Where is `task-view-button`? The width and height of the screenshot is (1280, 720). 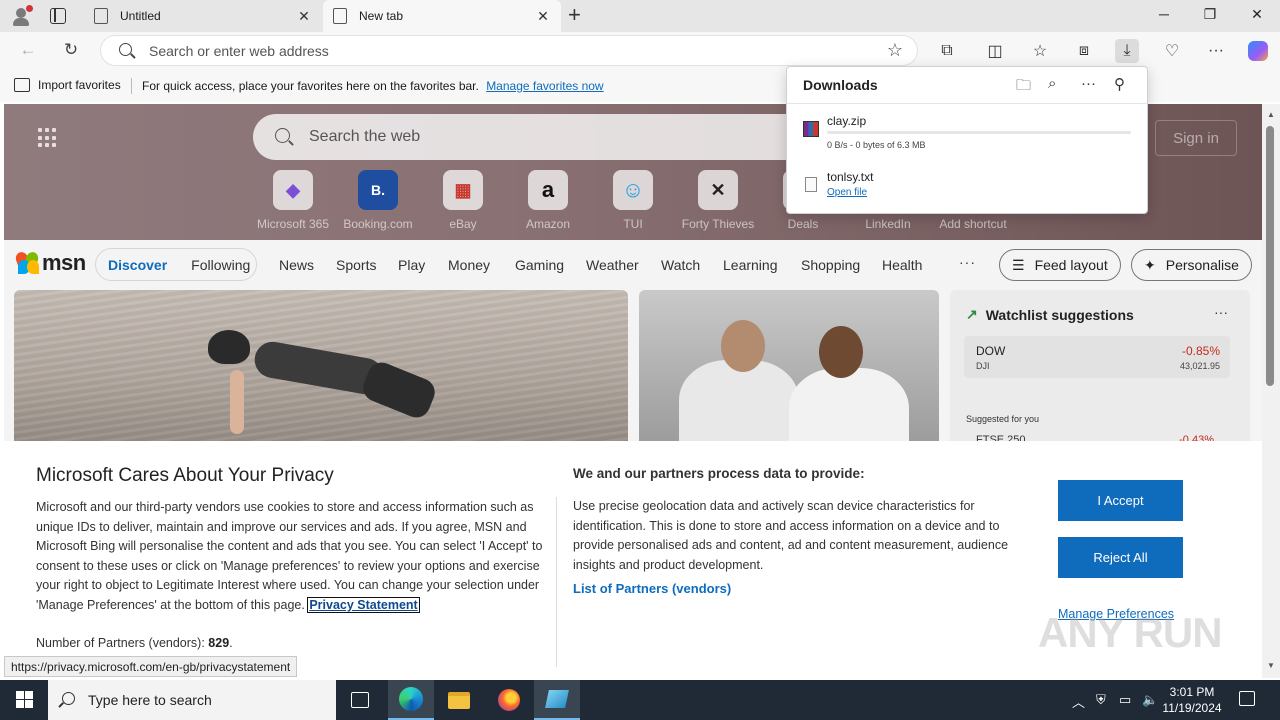 task-view-button is located at coordinates (360, 700).